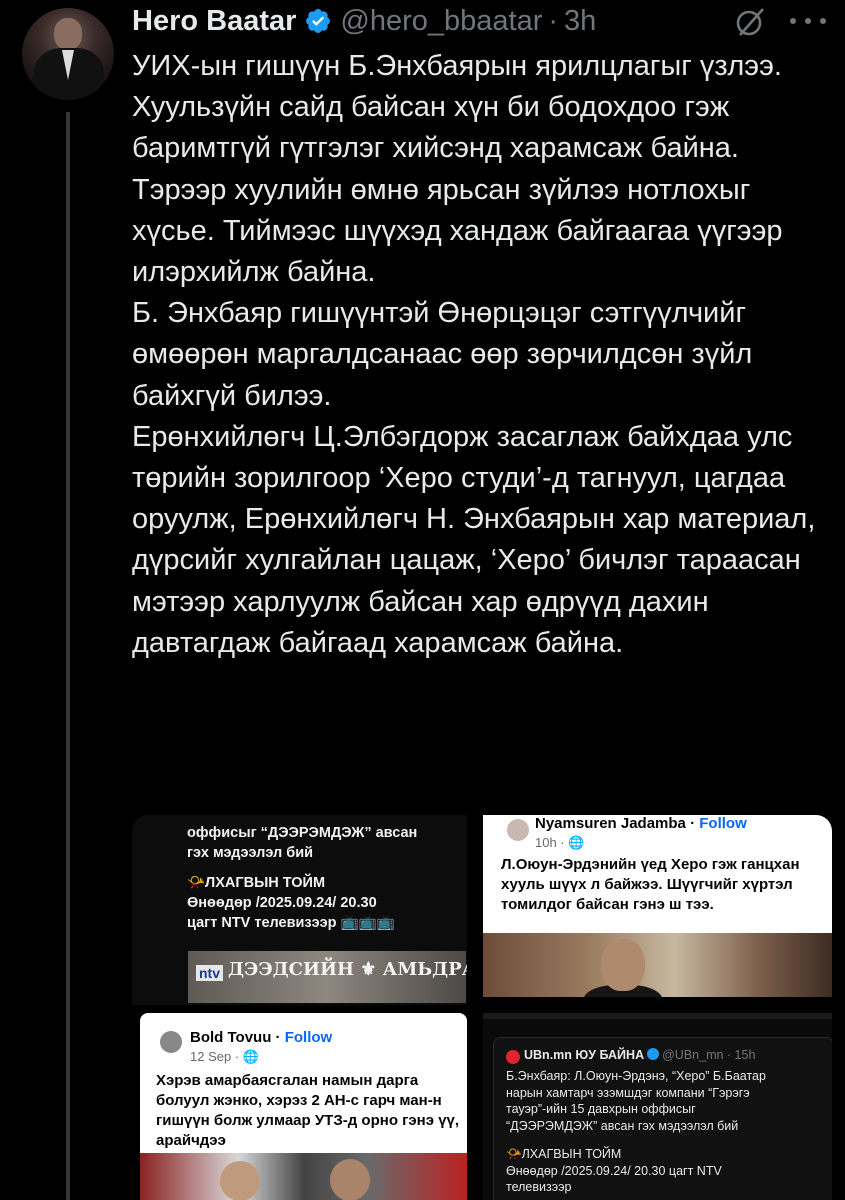  I want to click on author-name: Hero Baatar, so click(214, 21).